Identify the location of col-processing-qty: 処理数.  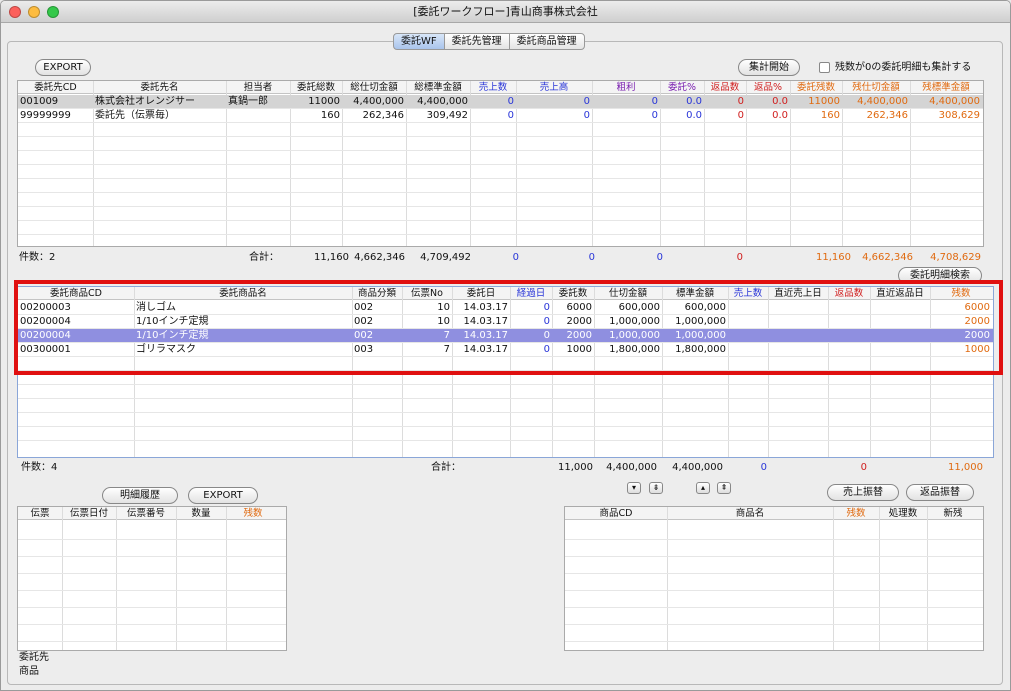
(903, 513).